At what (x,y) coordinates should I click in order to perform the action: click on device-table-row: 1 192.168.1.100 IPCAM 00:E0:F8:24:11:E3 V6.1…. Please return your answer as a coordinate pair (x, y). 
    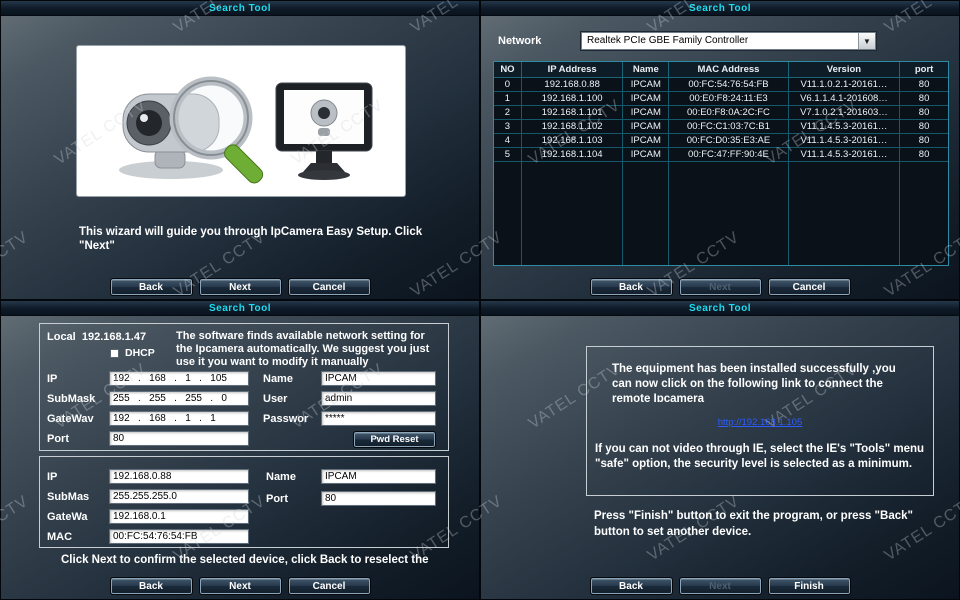
    Looking at the image, I should click on (721, 99).